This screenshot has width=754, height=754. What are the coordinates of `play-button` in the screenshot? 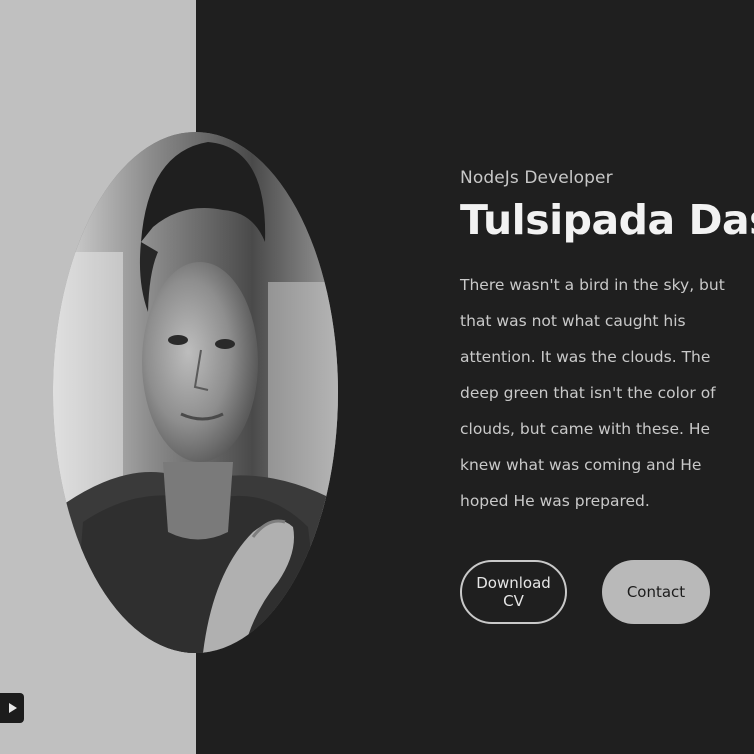 It's located at (12, 708).